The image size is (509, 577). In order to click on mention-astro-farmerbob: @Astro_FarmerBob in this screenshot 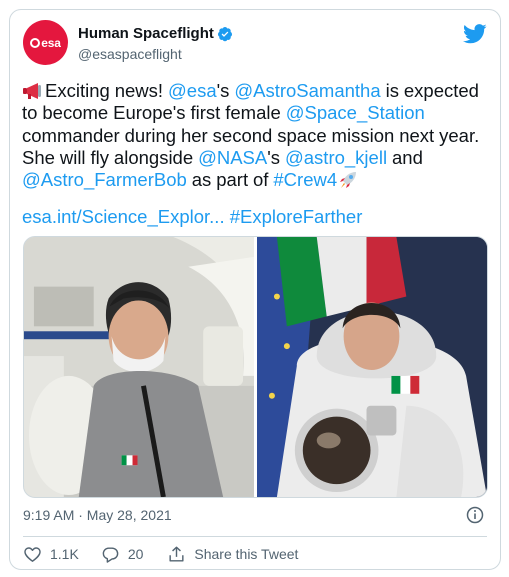, I will do `click(104, 179)`.